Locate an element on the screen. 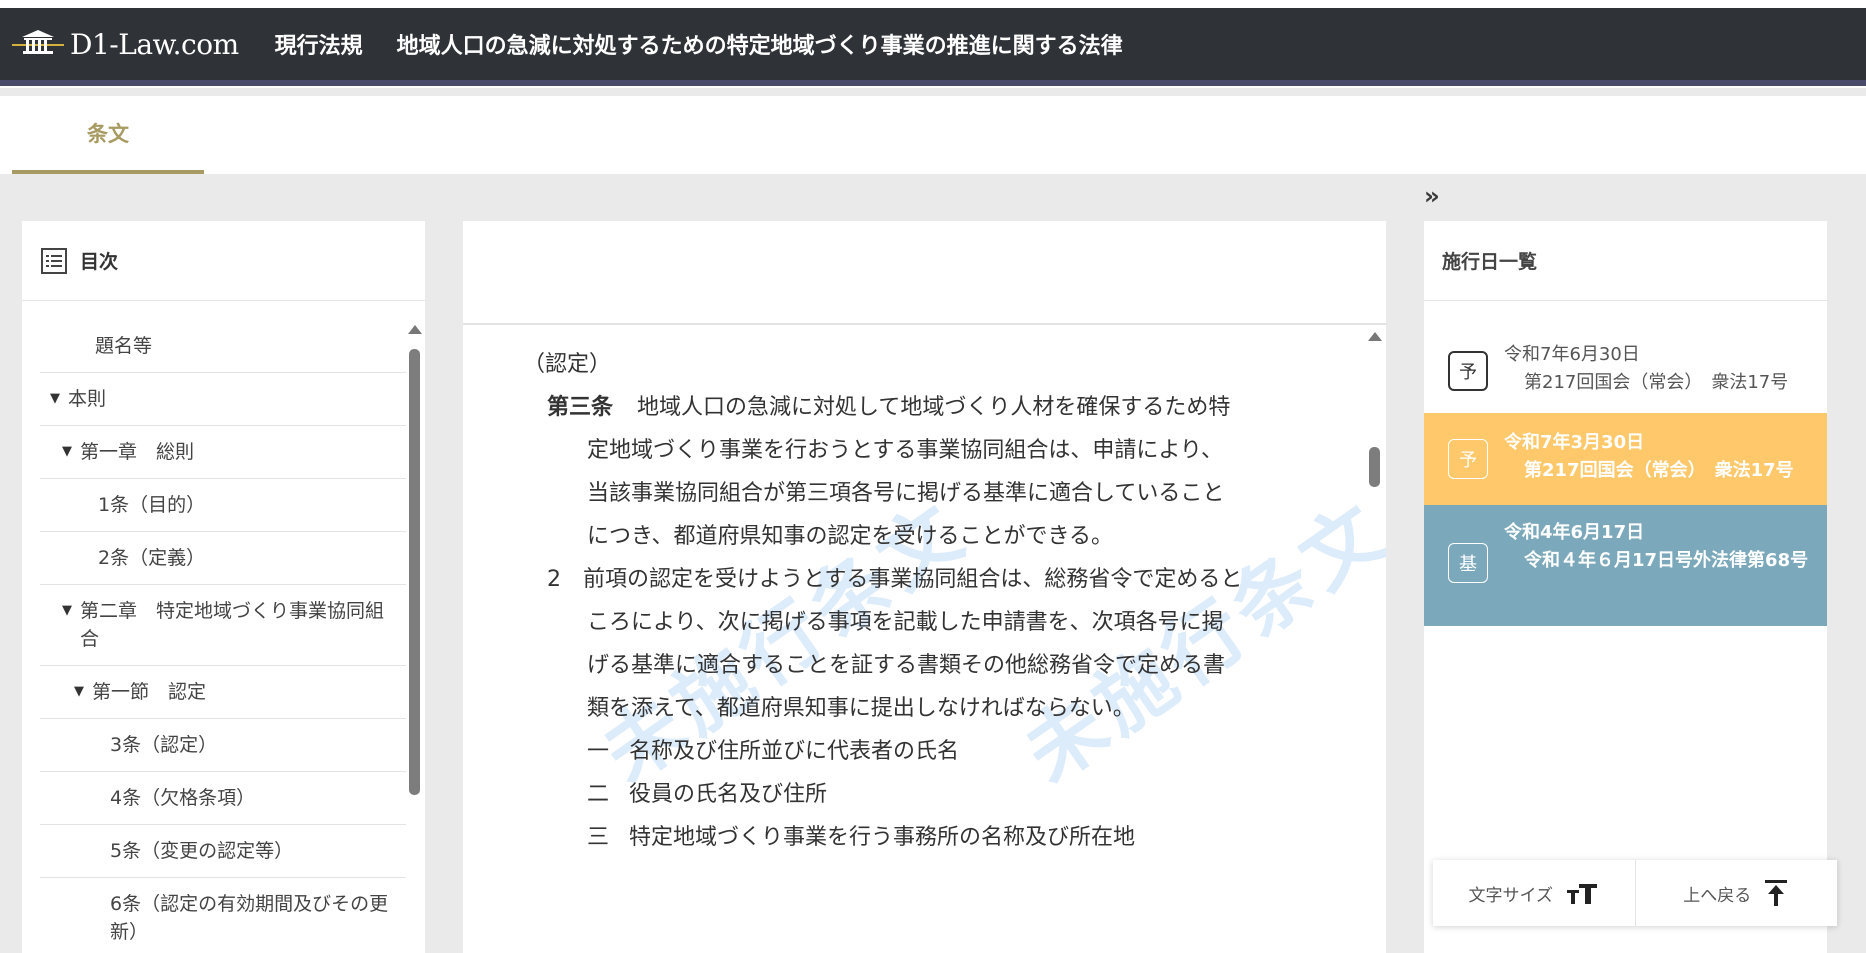  list-icon is located at coordinates (54, 260).